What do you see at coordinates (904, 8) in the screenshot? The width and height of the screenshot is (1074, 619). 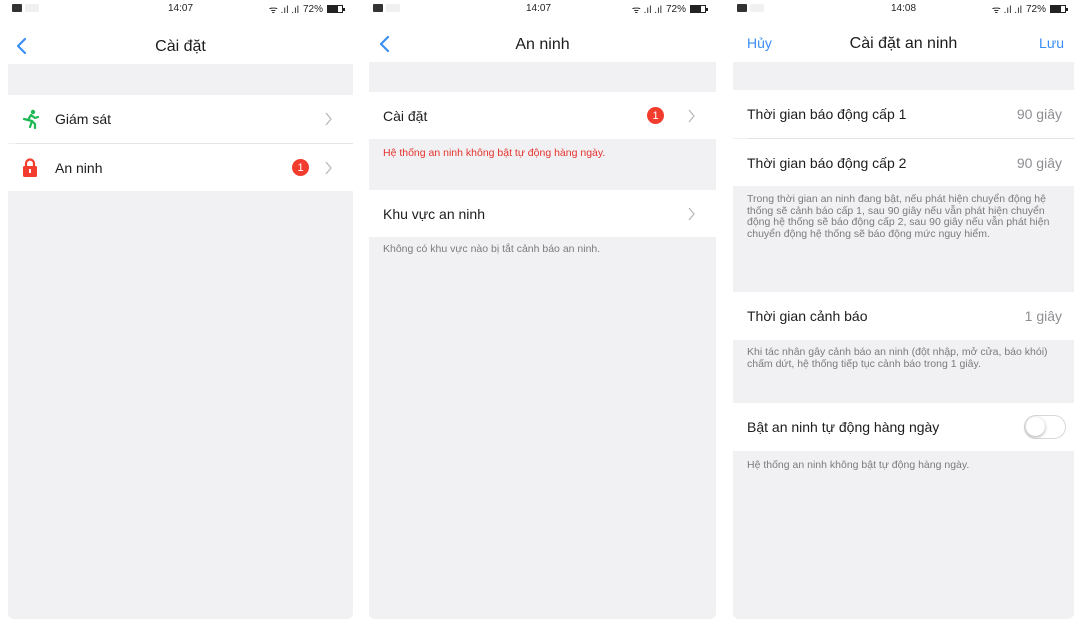 I see `status-time: 14:08` at bounding box center [904, 8].